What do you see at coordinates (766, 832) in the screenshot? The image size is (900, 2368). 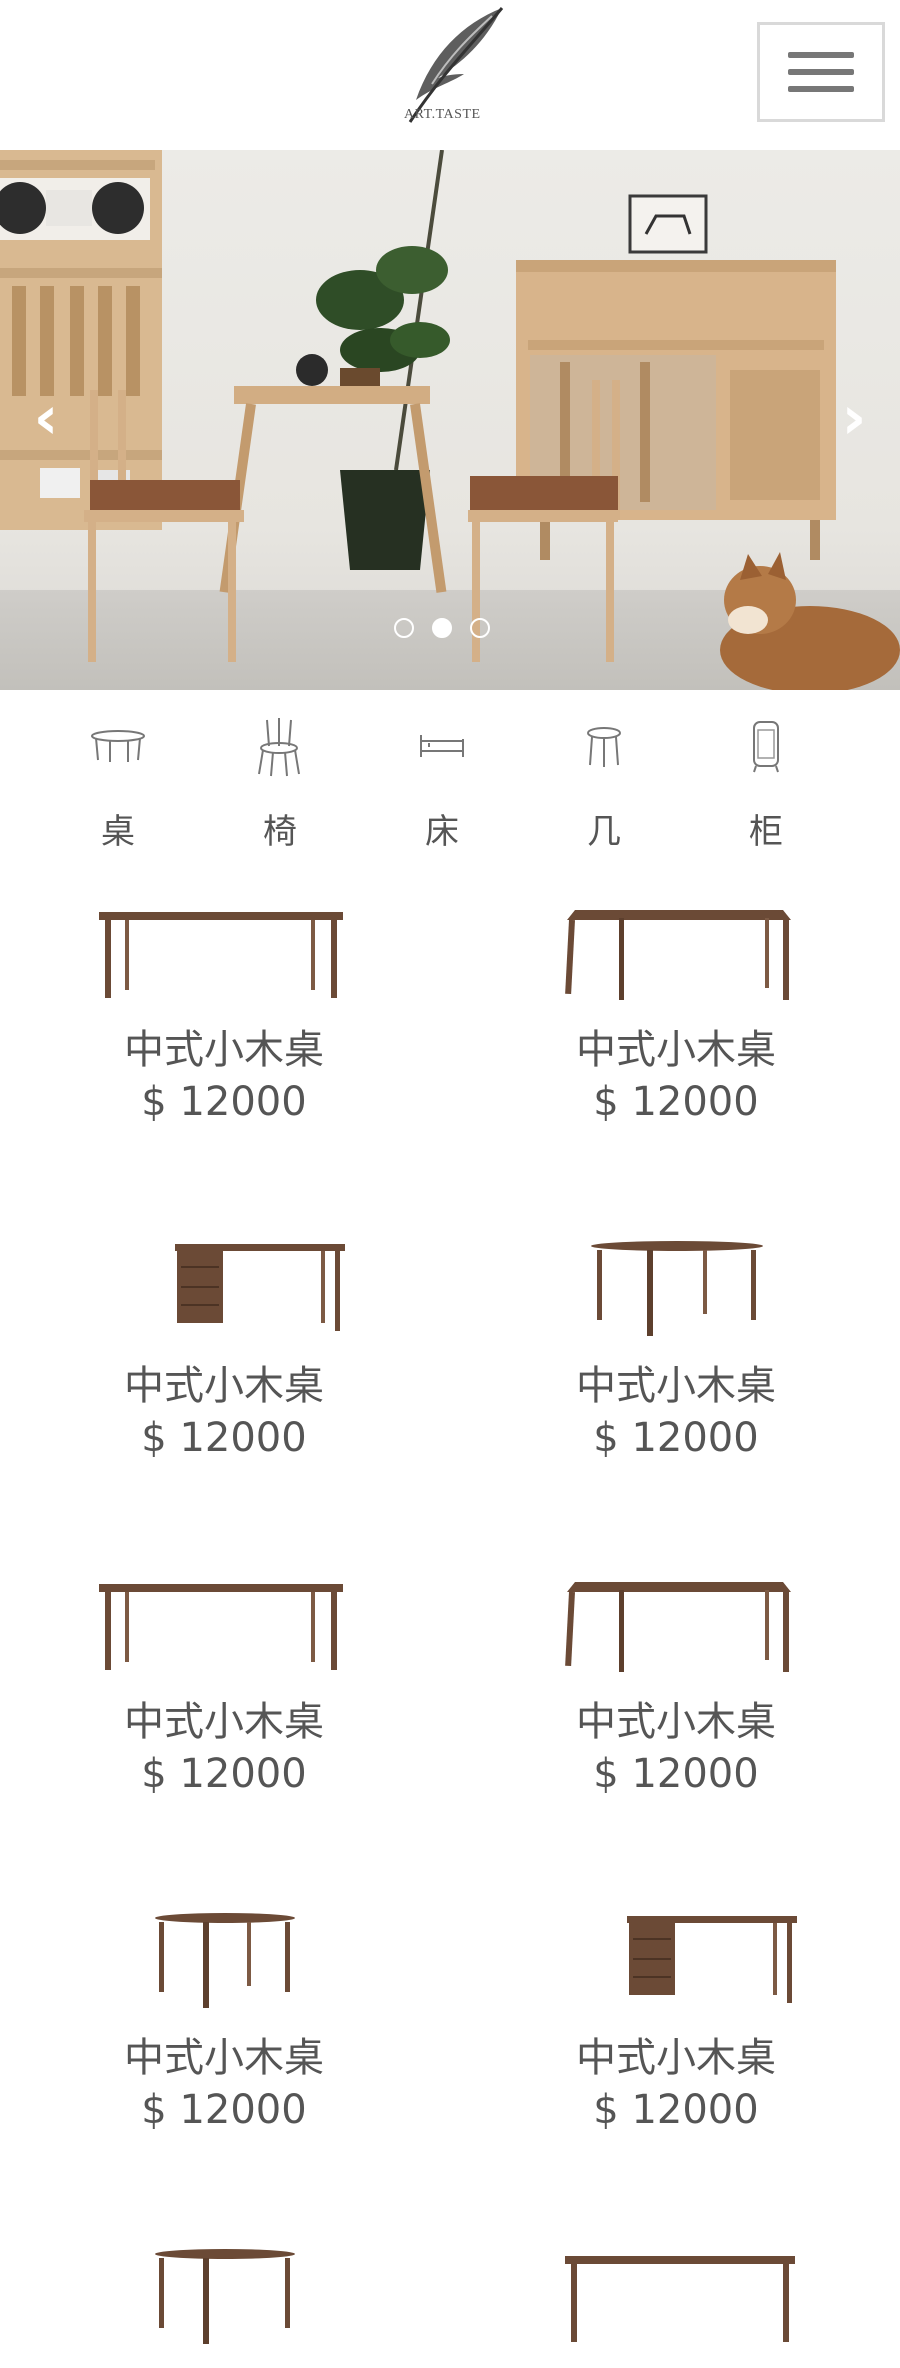 I see `category-label: 柜` at bounding box center [766, 832].